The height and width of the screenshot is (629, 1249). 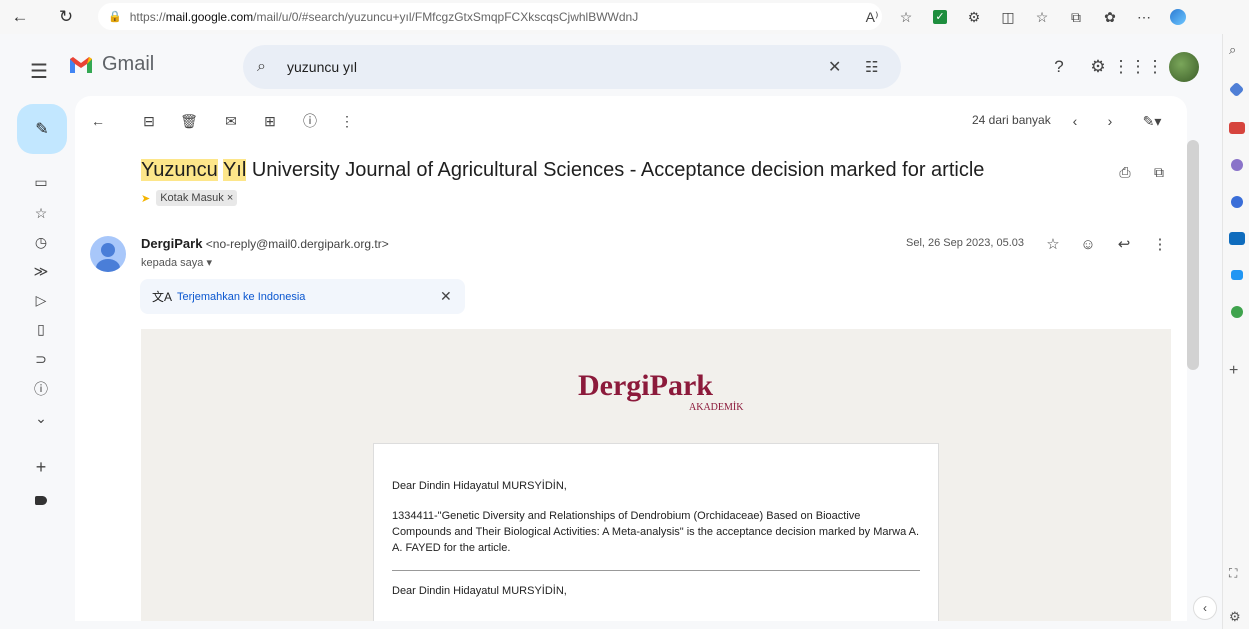 I want to click on archive-icon: ⊟, so click(x=149, y=121).